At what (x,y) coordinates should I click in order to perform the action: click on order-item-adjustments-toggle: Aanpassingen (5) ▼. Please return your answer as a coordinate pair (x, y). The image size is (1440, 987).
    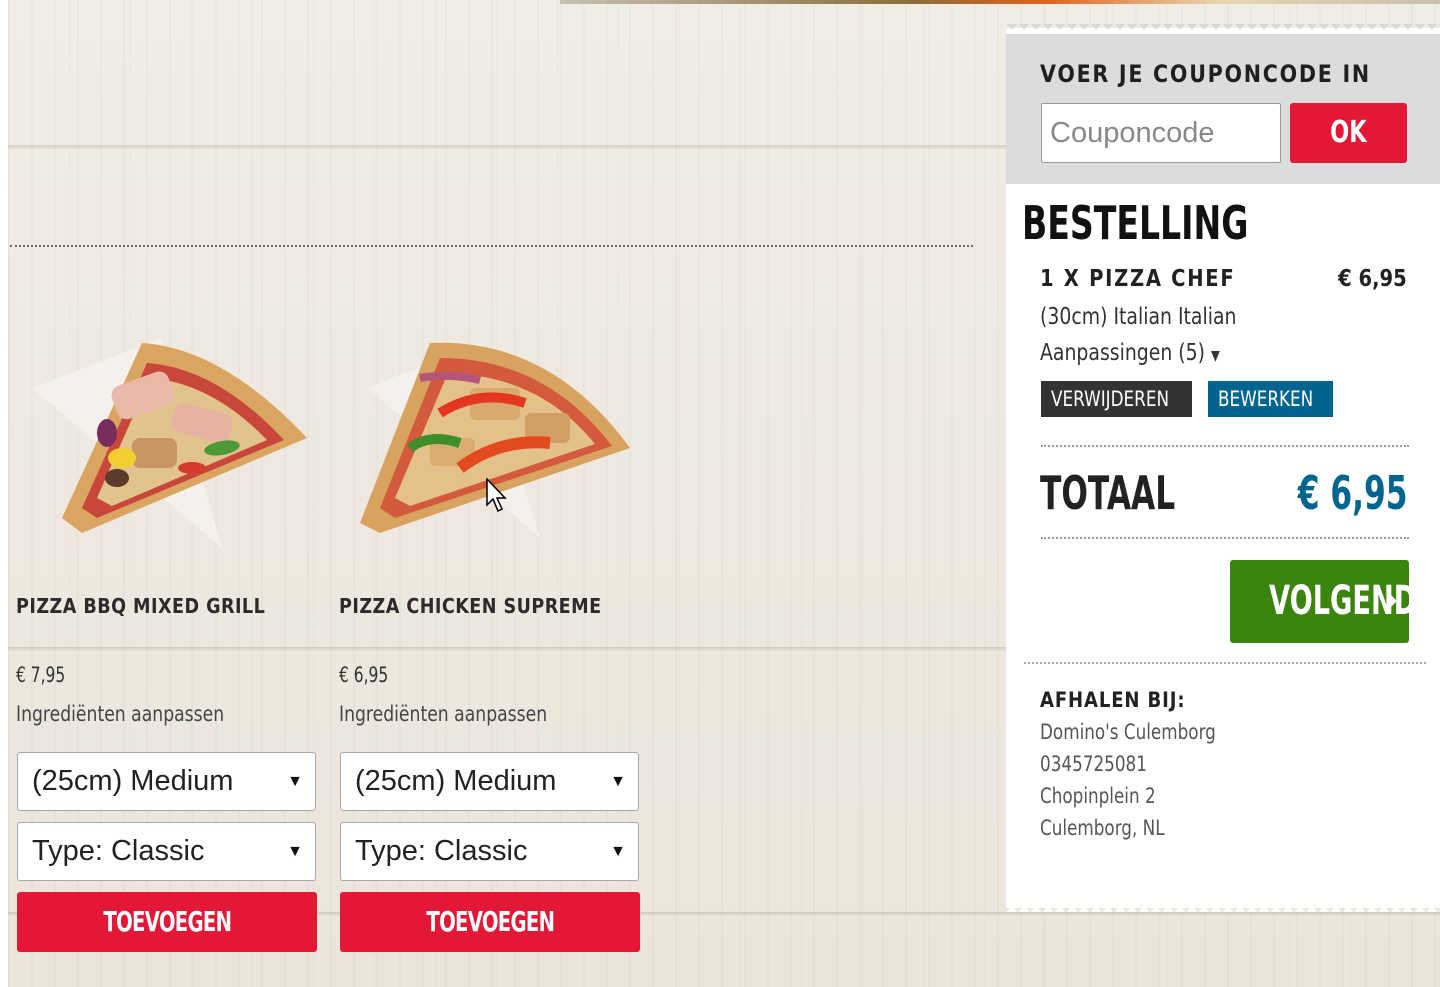
    Looking at the image, I should click on (1130, 353).